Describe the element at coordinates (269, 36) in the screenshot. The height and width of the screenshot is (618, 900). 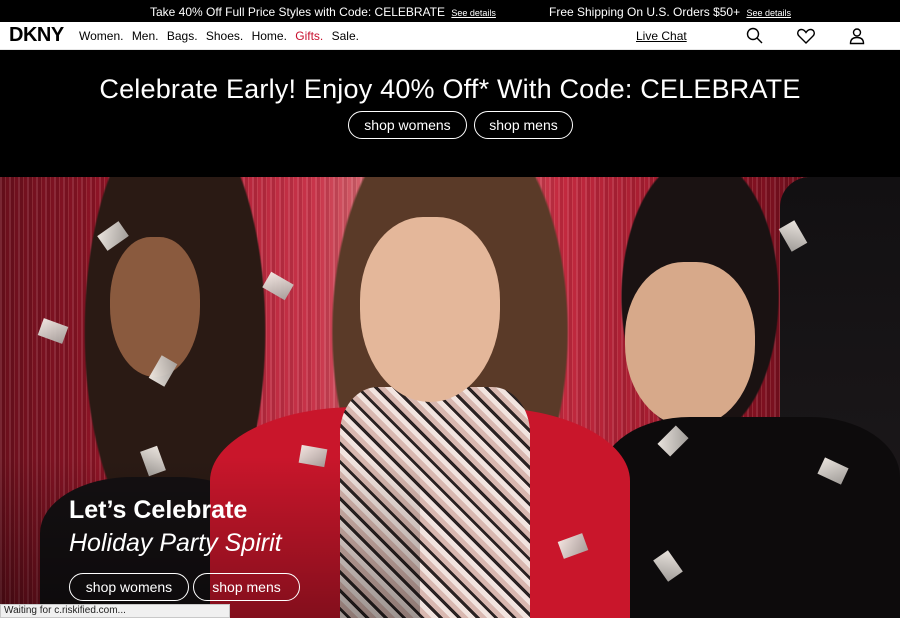
I see `nav-item-home: Home.` at that location.